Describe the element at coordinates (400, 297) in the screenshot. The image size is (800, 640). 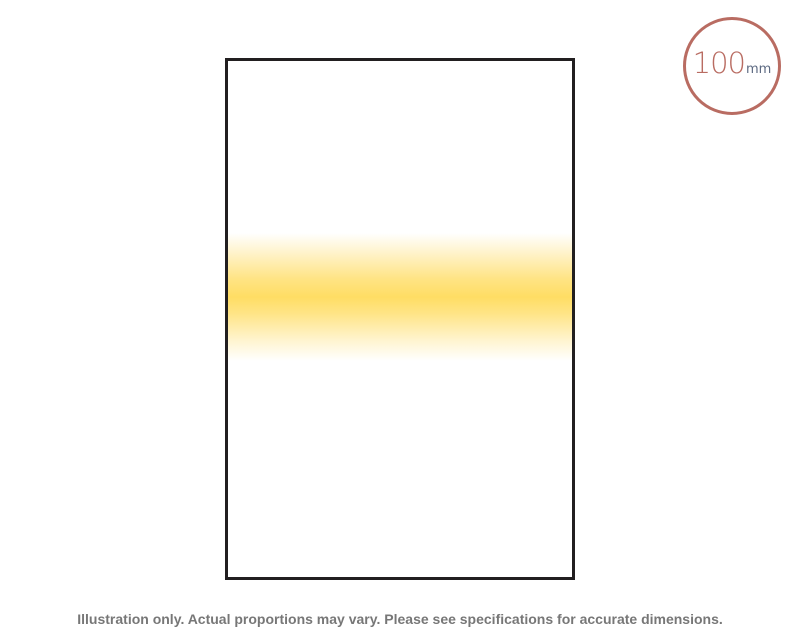
I see `yellow-graduated-band` at that location.